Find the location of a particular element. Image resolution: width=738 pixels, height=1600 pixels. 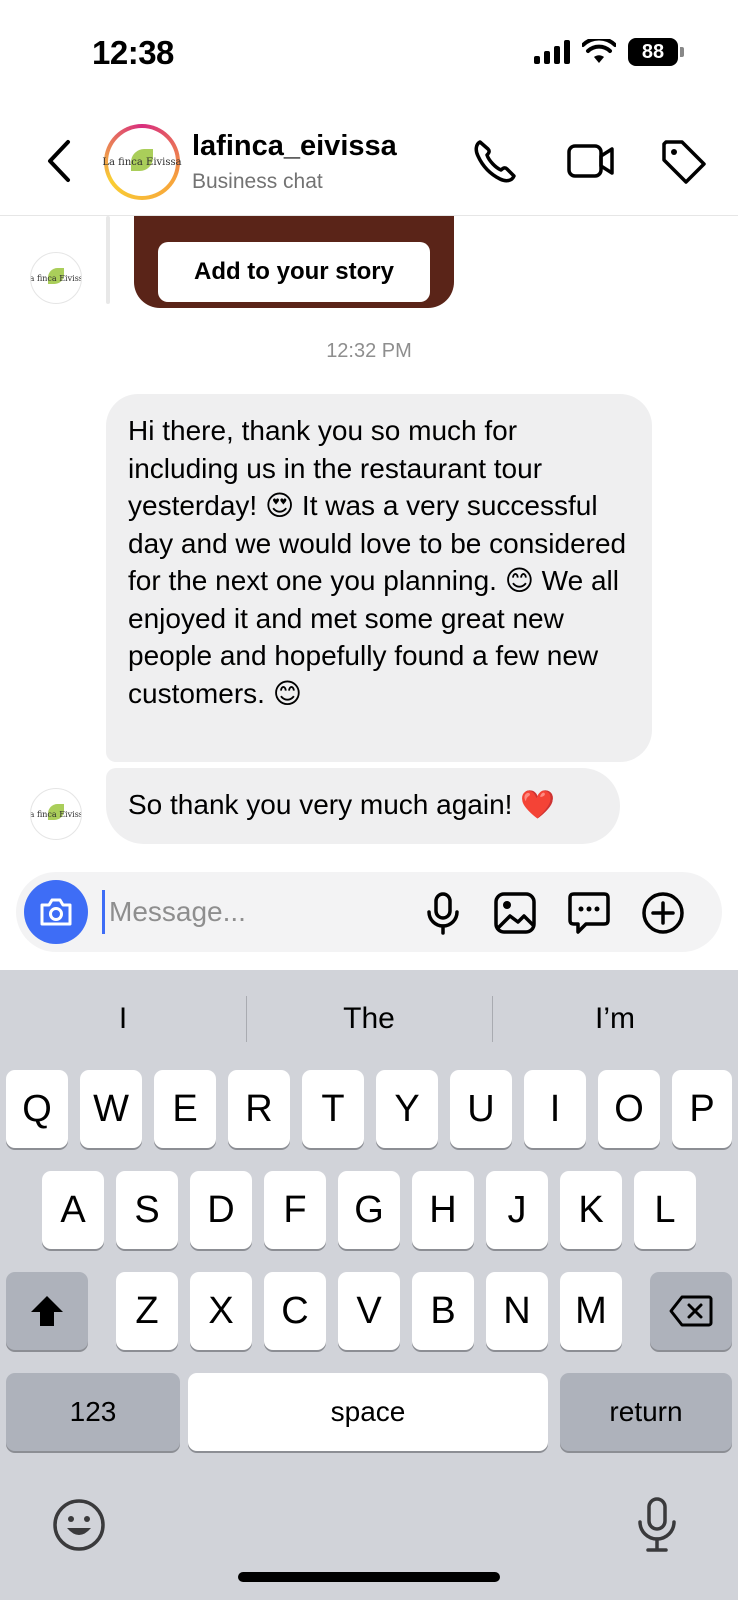

suggestion-item: I’m is located at coordinates (615, 1019).